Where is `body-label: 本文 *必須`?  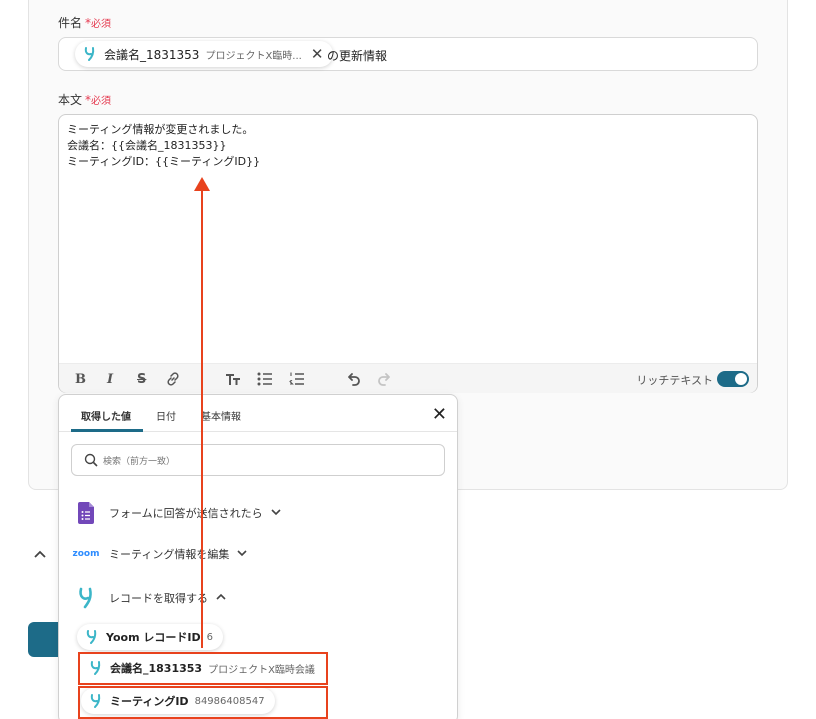
body-label: 本文 *必須 is located at coordinates (85, 100).